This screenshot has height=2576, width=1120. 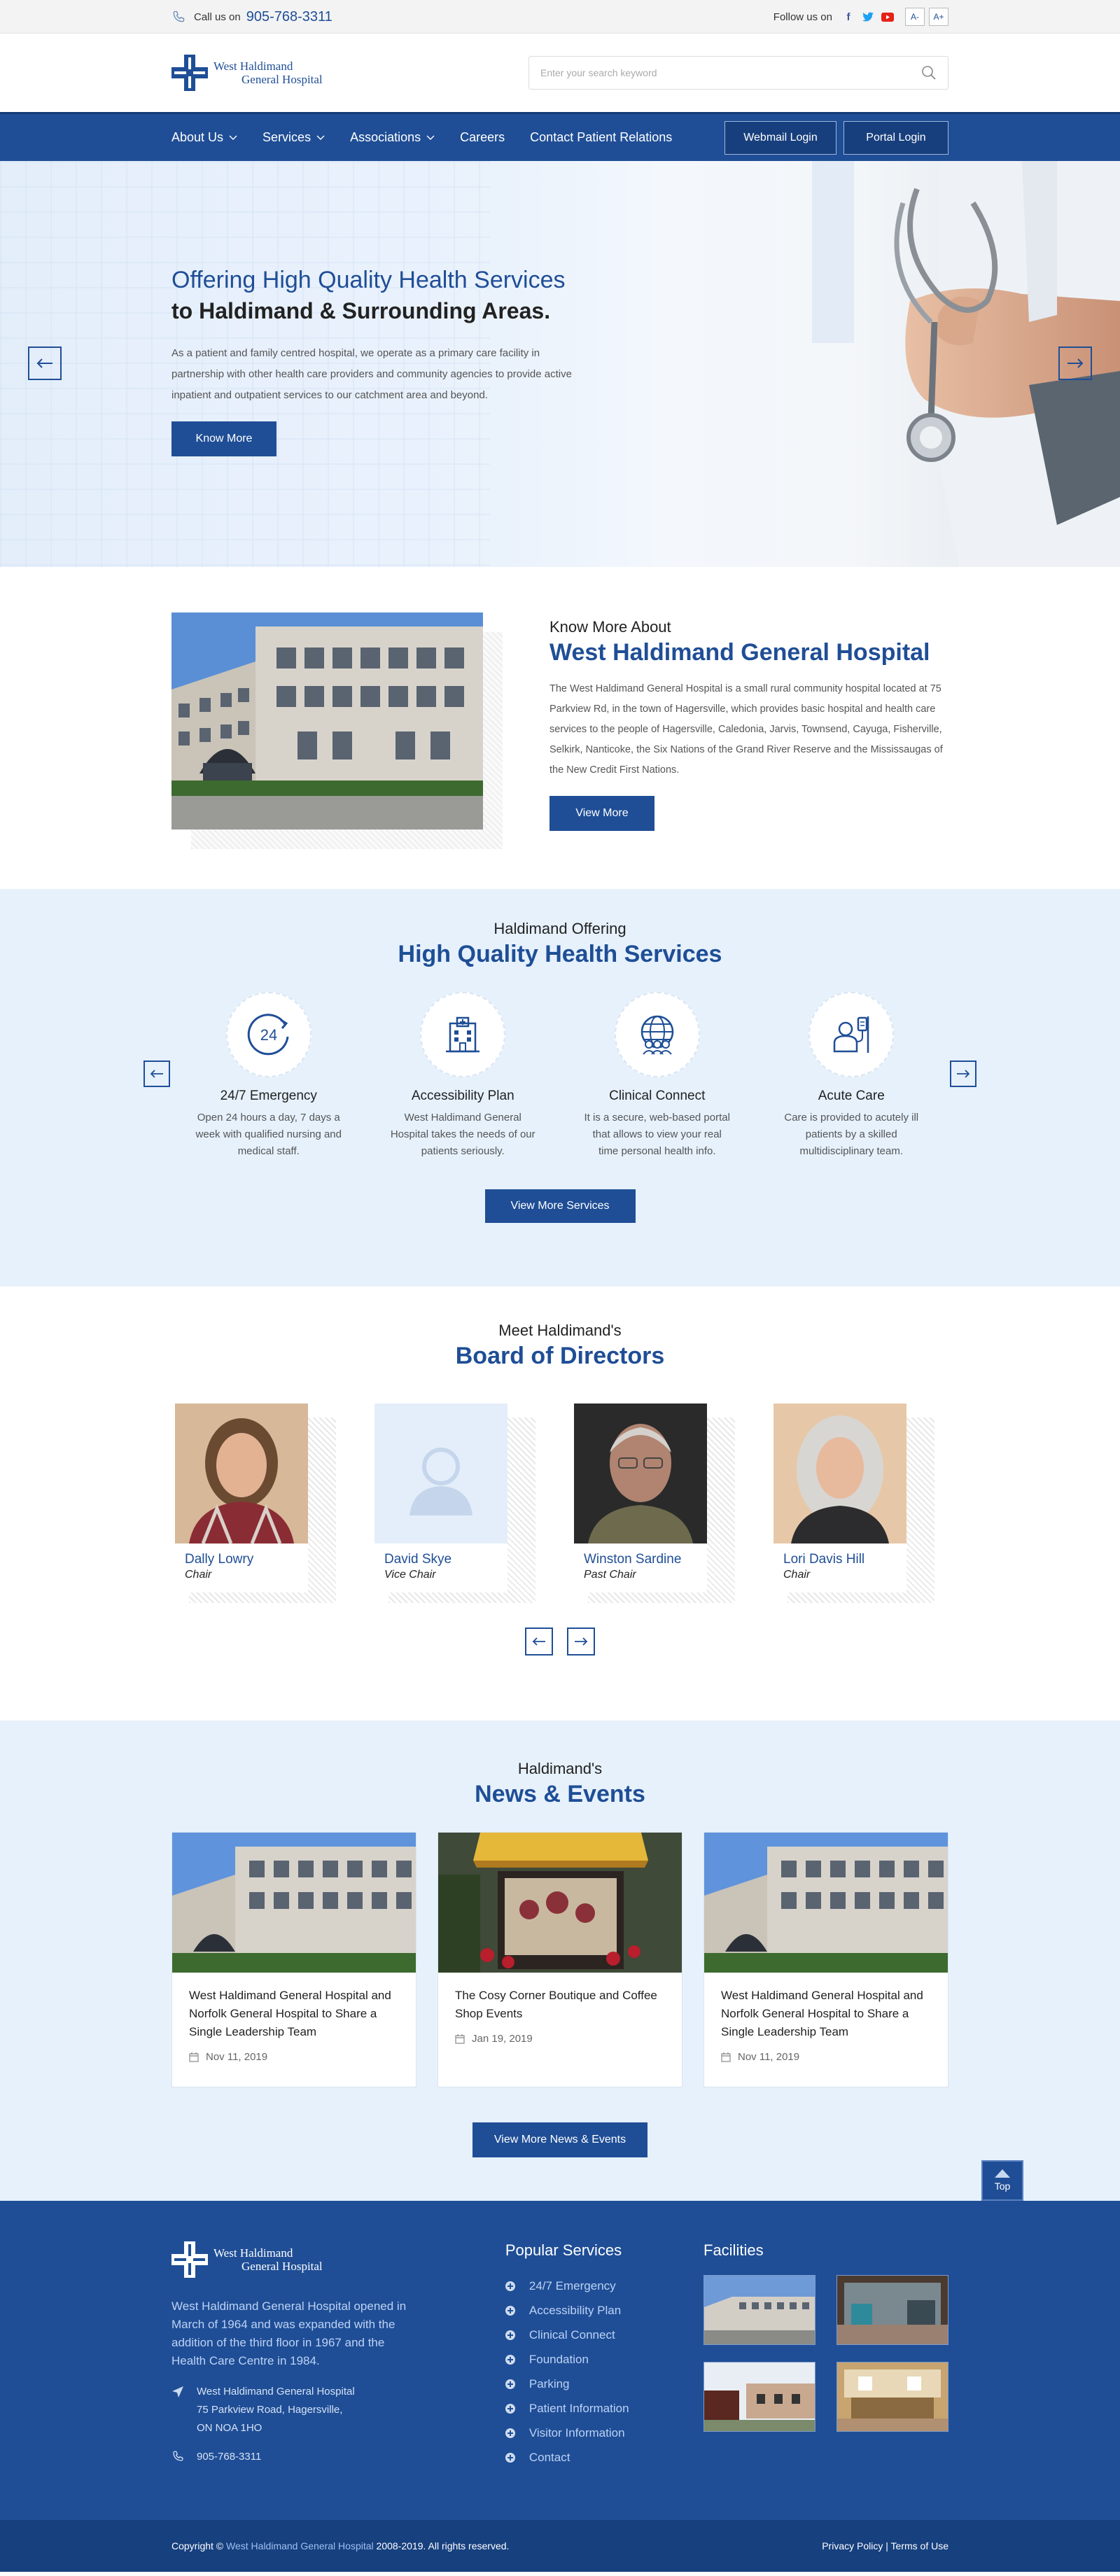 What do you see at coordinates (604, 2286) in the screenshot?
I see `footer-link: 24/7 Emergency` at bounding box center [604, 2286].